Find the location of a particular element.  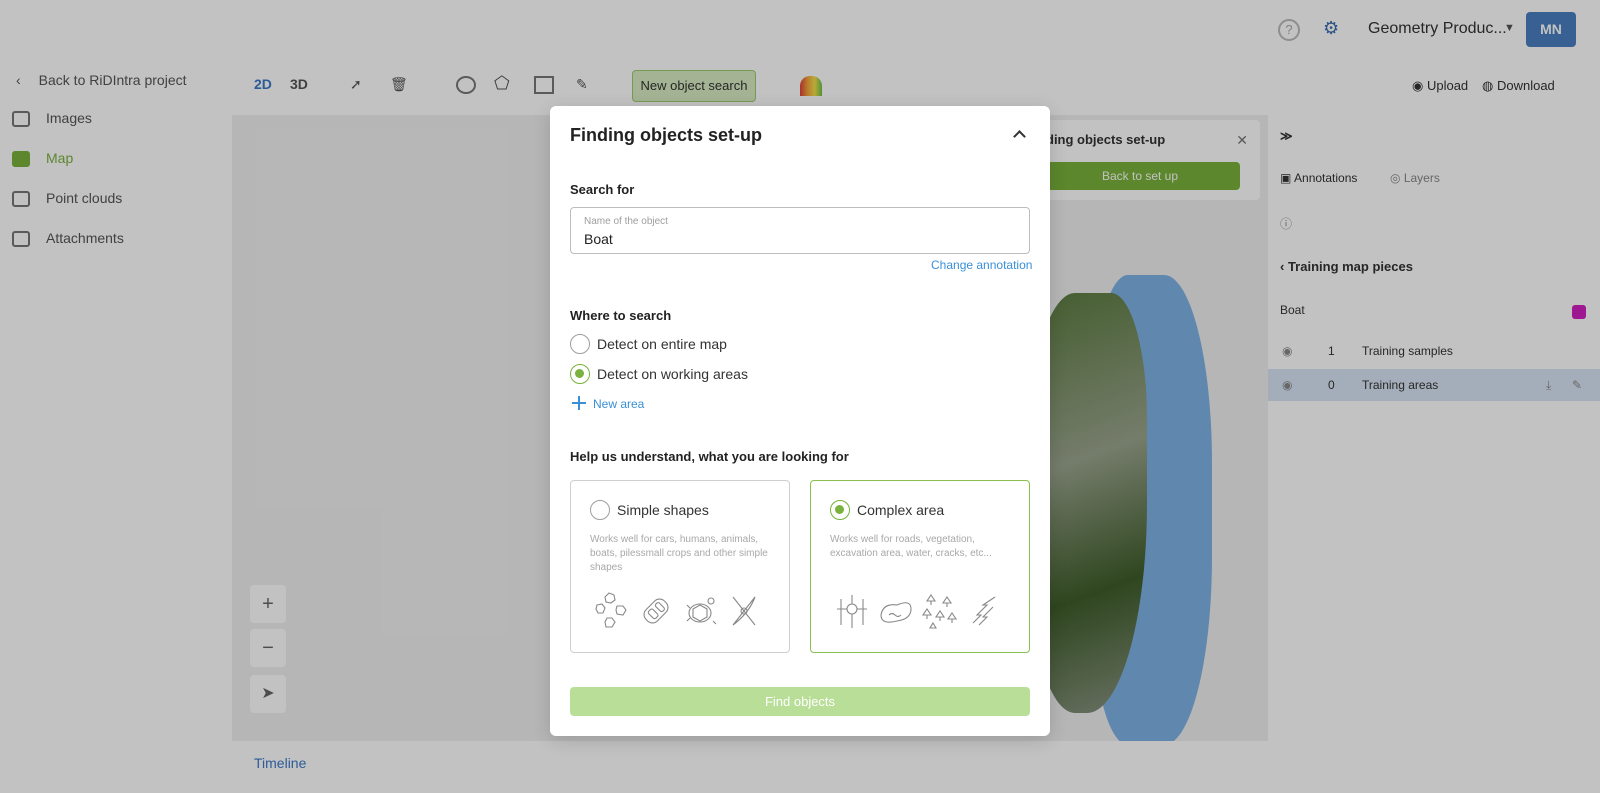

turtle-icon is located at coordinates (701, 611).